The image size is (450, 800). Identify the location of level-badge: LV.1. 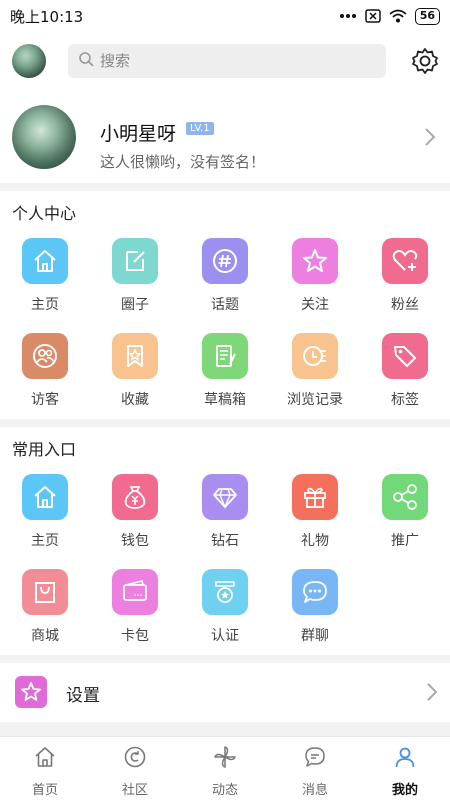
(200, 128).